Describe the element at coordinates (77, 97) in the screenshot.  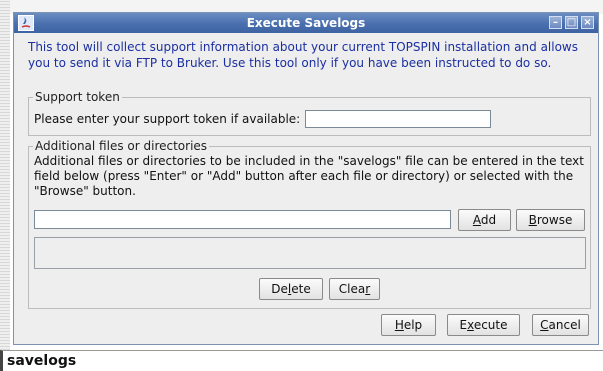
I see `support-token-legend: Support token` at that location.